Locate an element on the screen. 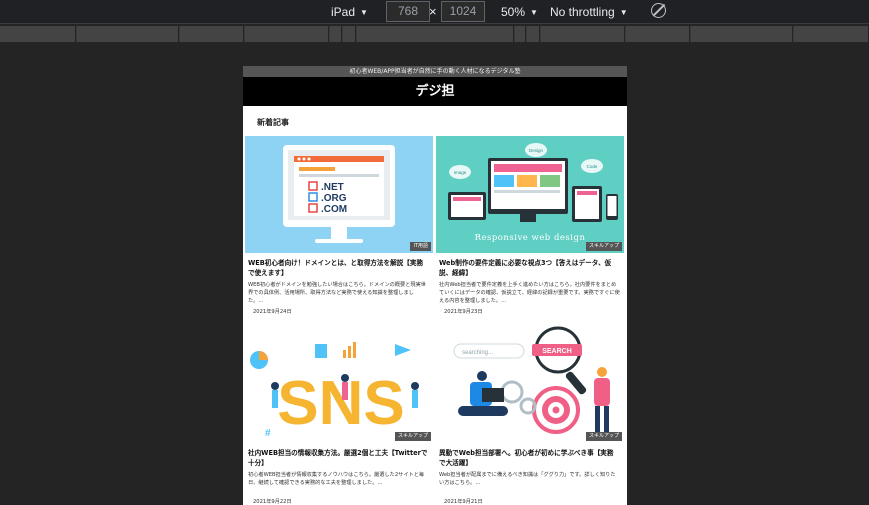 The height and width of the screenshot is (505, 869). search-illustration: searching... SEARCH is located at coordinates (530, 384).